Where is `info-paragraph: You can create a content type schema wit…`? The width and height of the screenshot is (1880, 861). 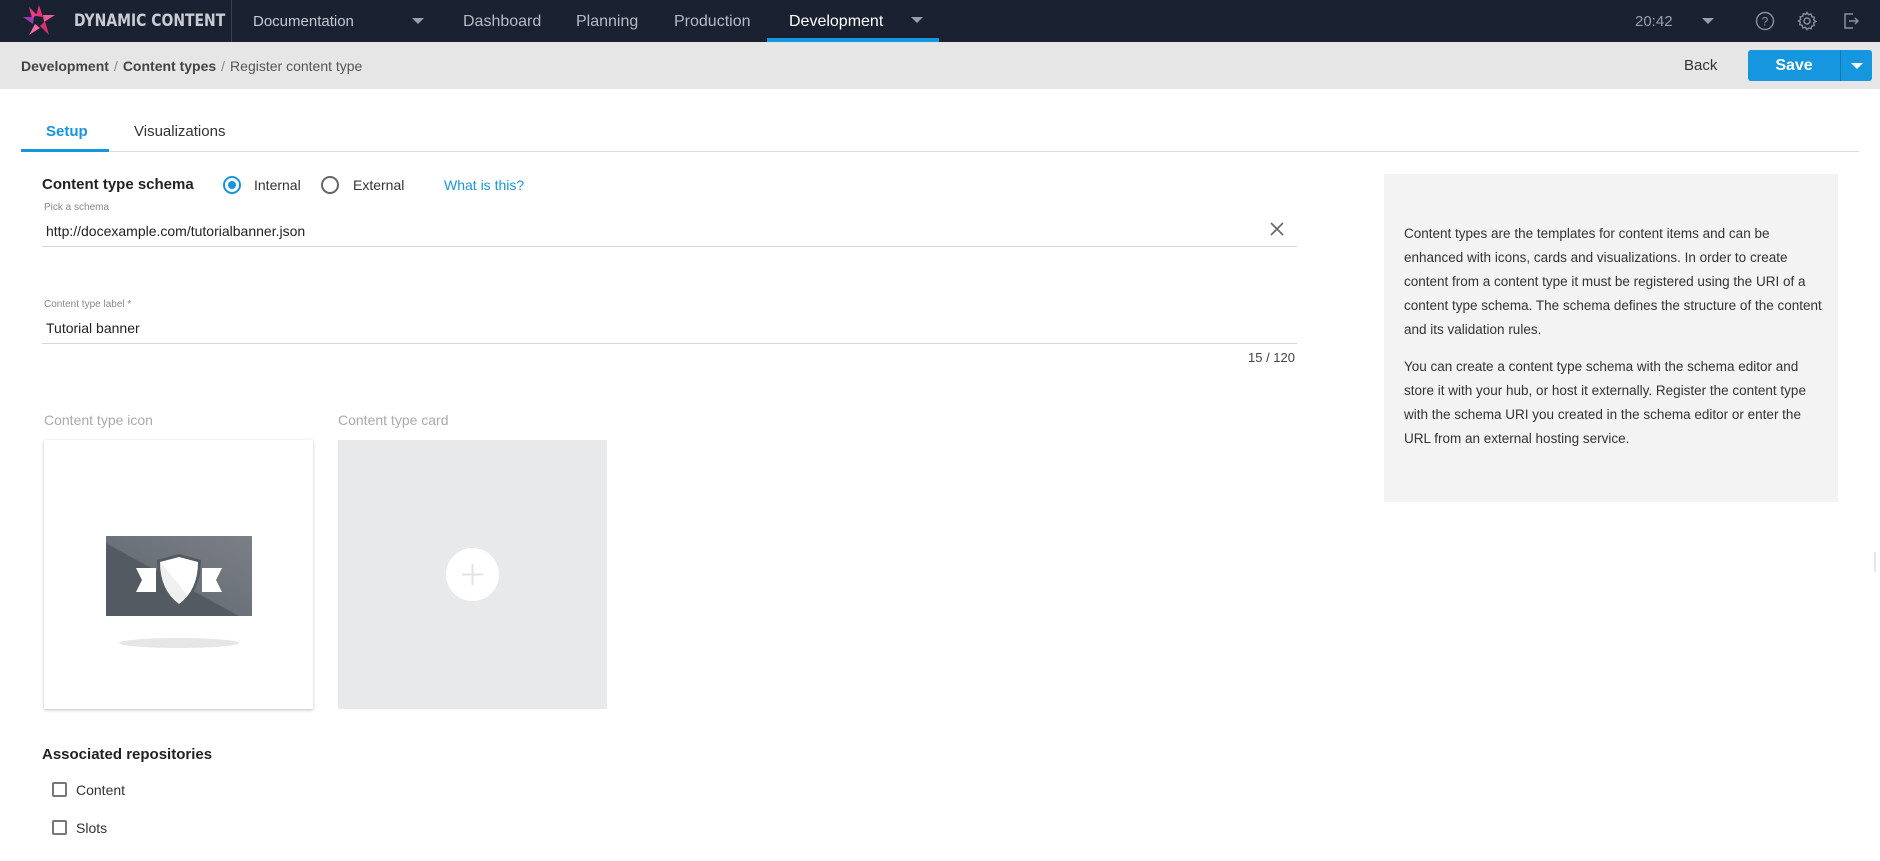
info-paragraph: You can create a content type schema wit… is located at coordinates (1605, 402).